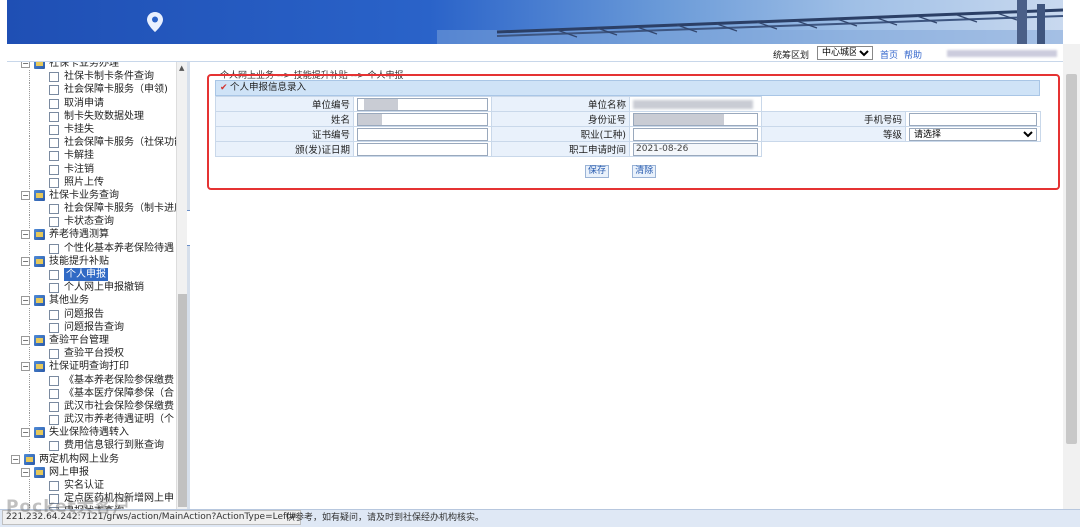 This screenshot has height=527, width=1080. Describe the element at coordinates (93, 156) in the screenshot. I see `tree-item: 卡解挂` at that location.